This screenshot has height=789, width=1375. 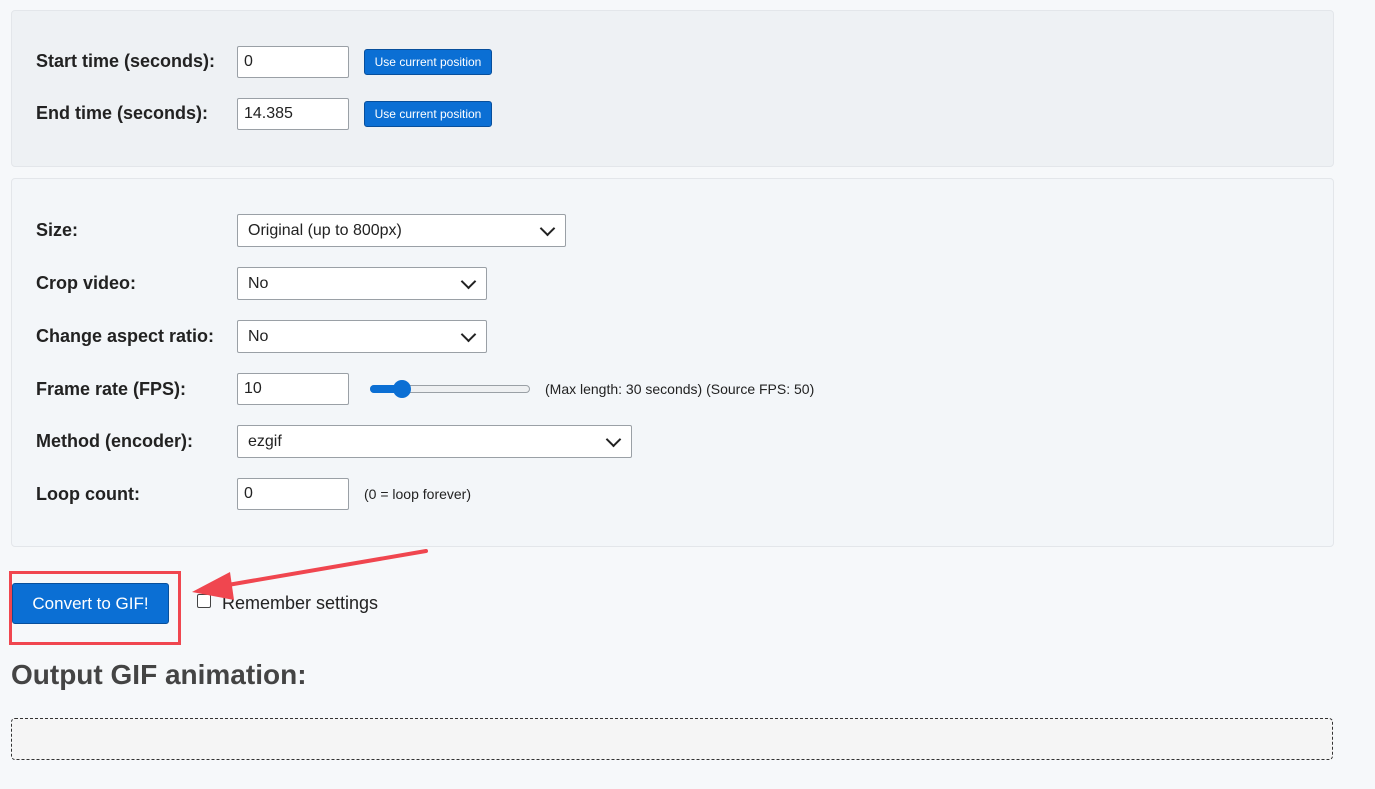 I want to click on loop-note: (0 = loop forever), so click(x=417, y=494).